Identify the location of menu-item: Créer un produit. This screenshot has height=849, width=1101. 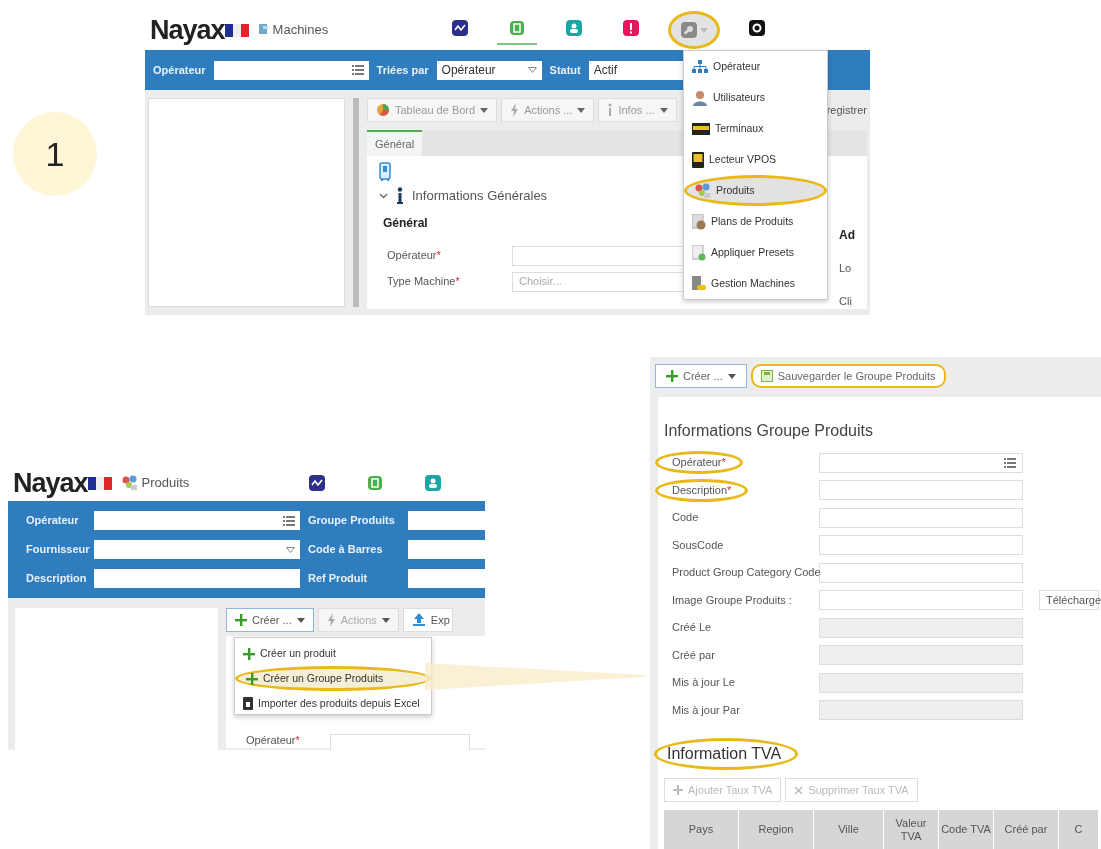
(333, 653).